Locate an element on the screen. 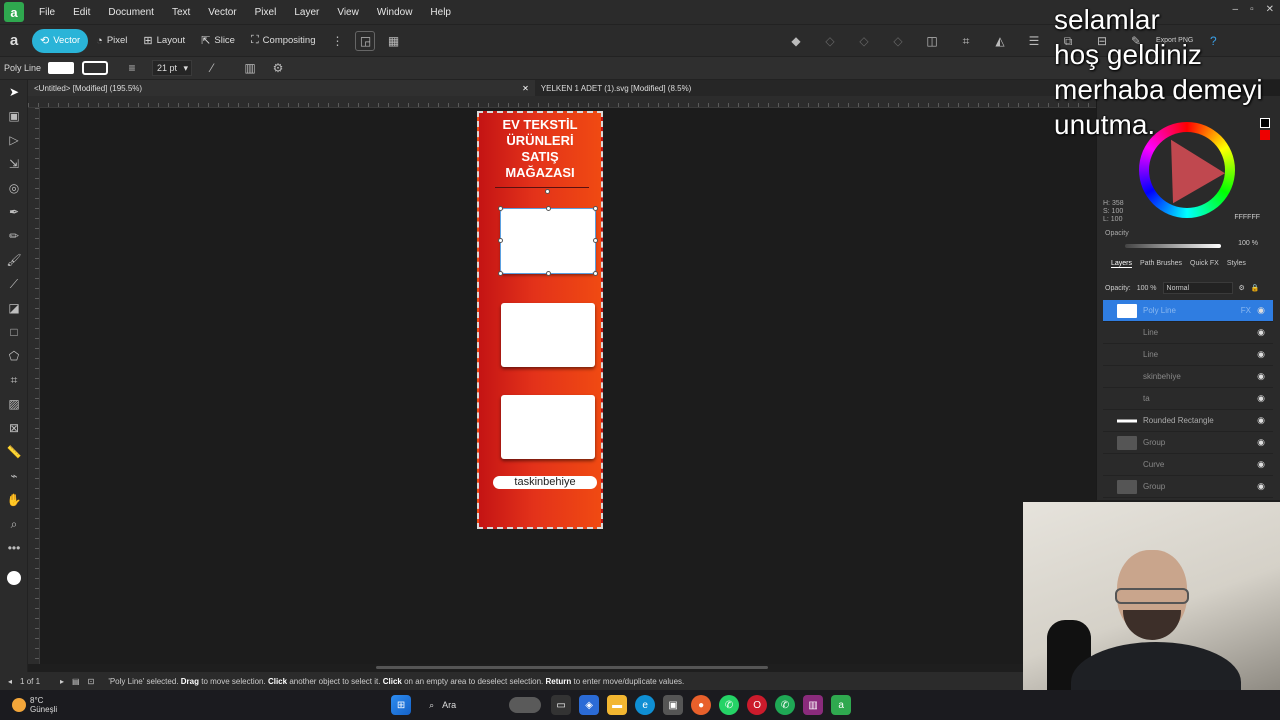  layer-row: Rounded Rectangle ◉ is located at coordinates (1188, 421).